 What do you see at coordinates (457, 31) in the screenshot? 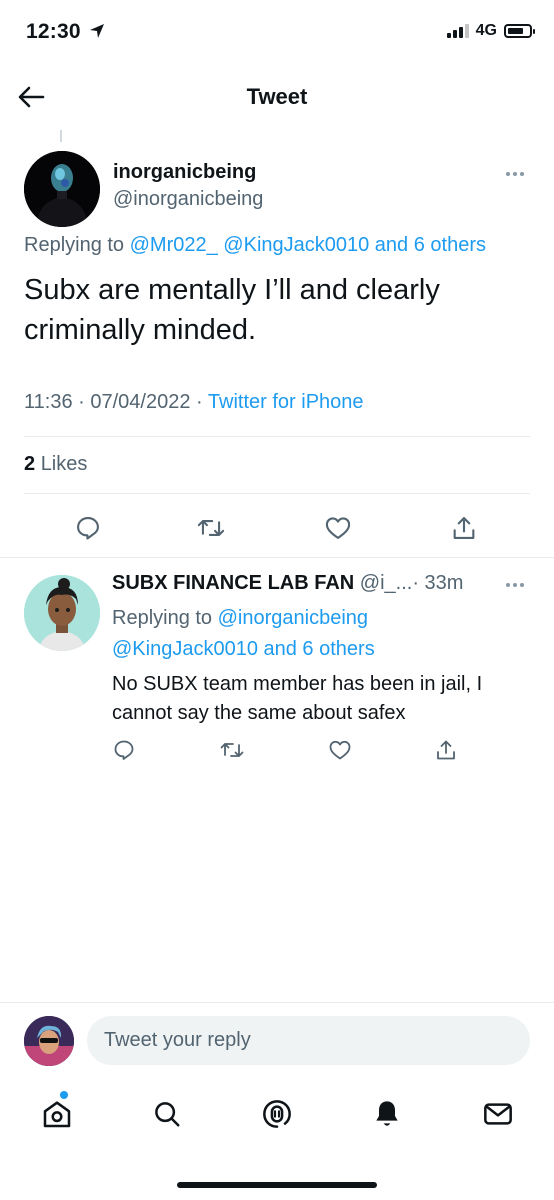
I see `signal-icon` at bounding box center [457, 31].